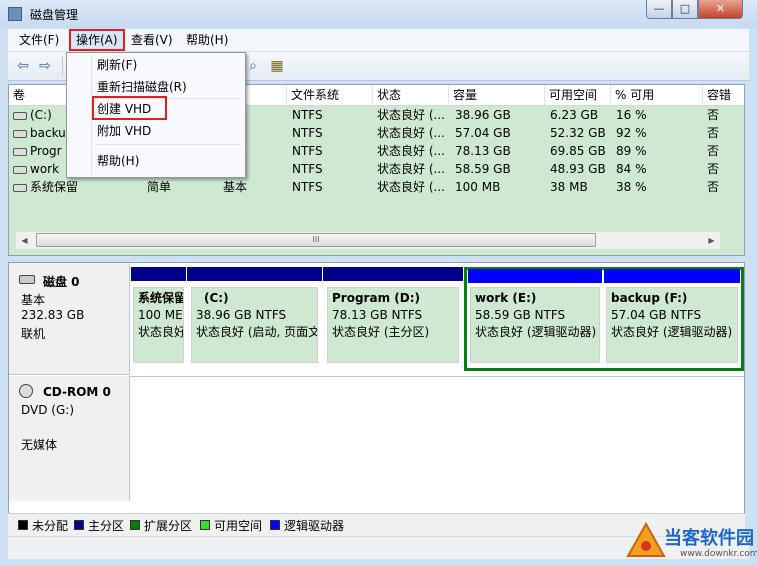  Describe the element at coordinates (631, 151) in the screenshot. I see `volume-pct: 89 %` at that location.